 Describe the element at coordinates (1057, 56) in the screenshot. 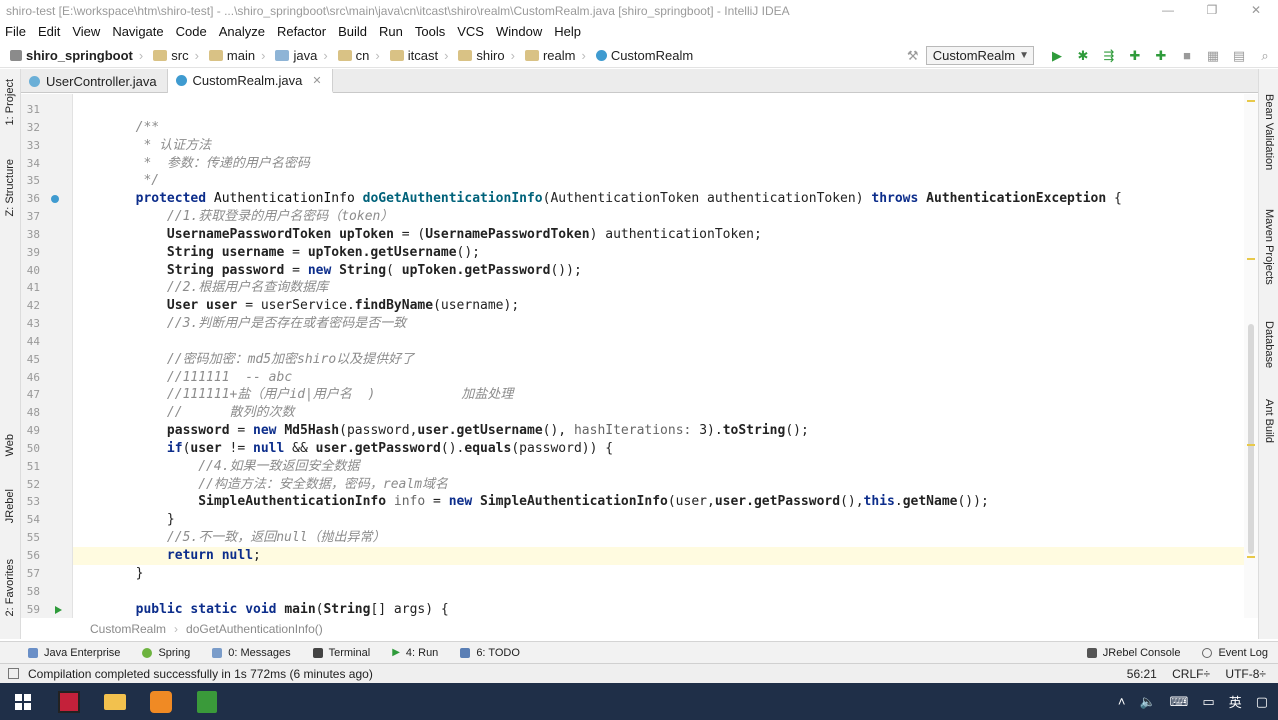

I see `run-icon: ▶` at that location.